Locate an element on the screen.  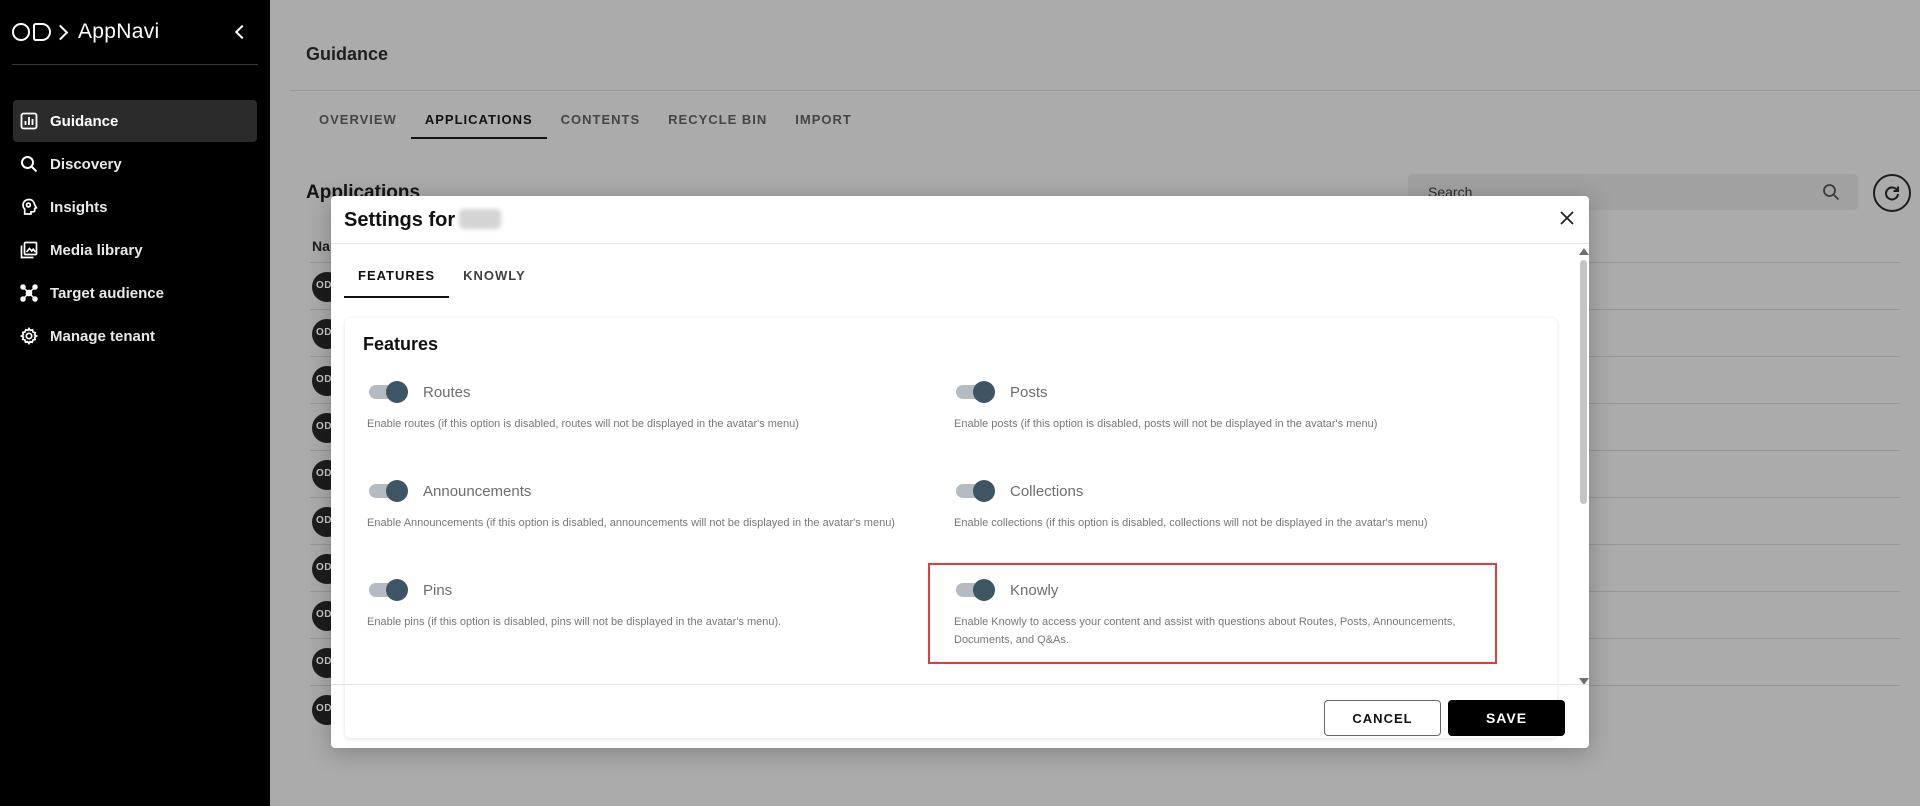
scroll-thumb is located at coordinates (1583, 382).